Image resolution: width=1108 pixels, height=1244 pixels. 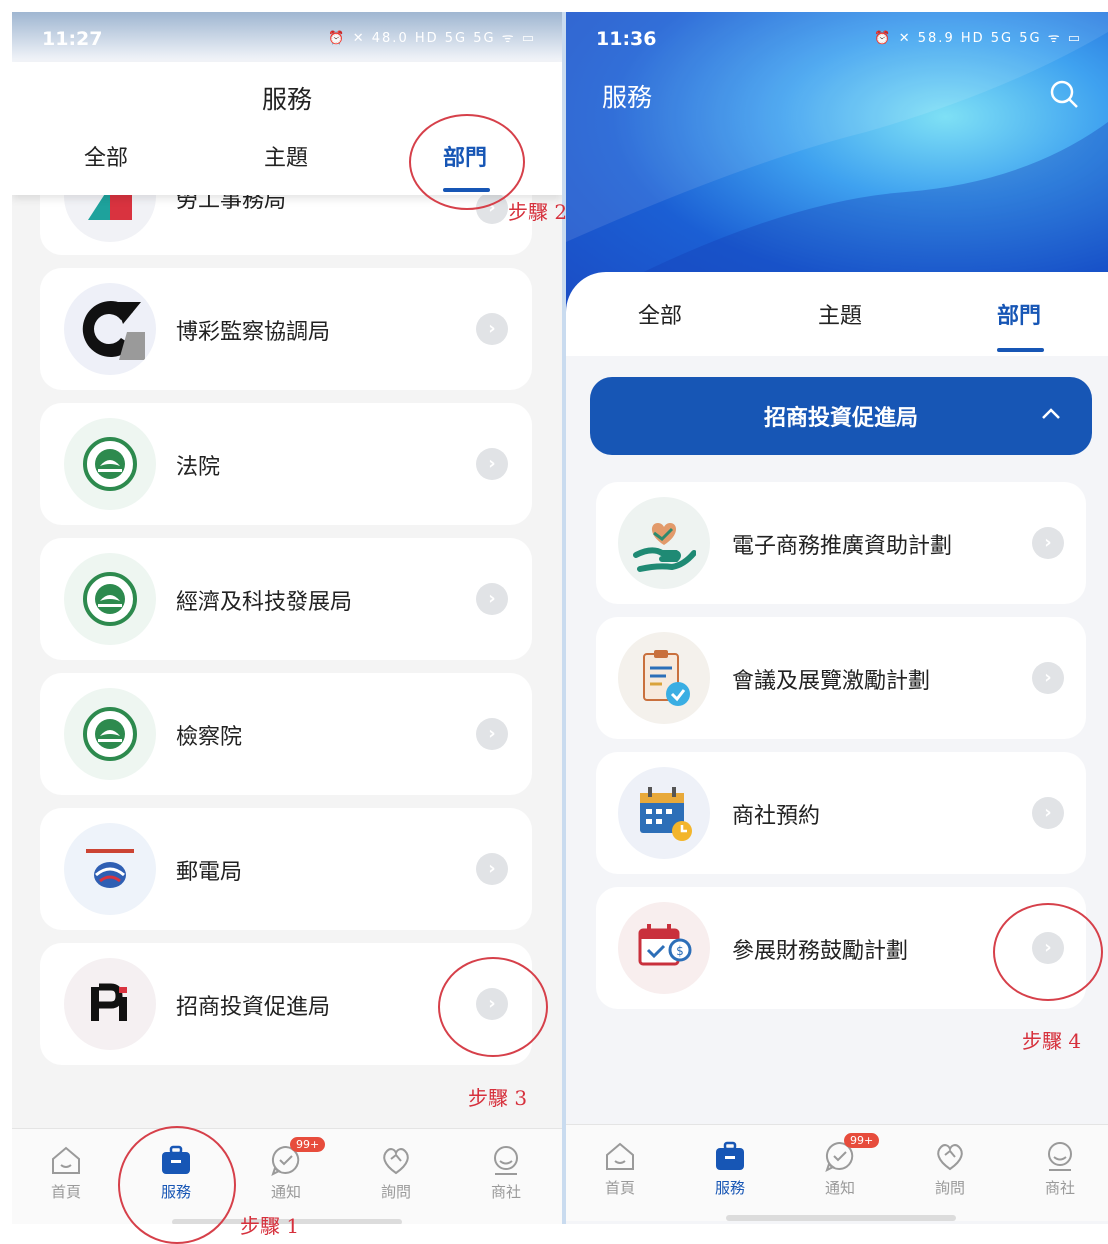 I want to click on status-time: 11:36, so click(x=626, y=39).